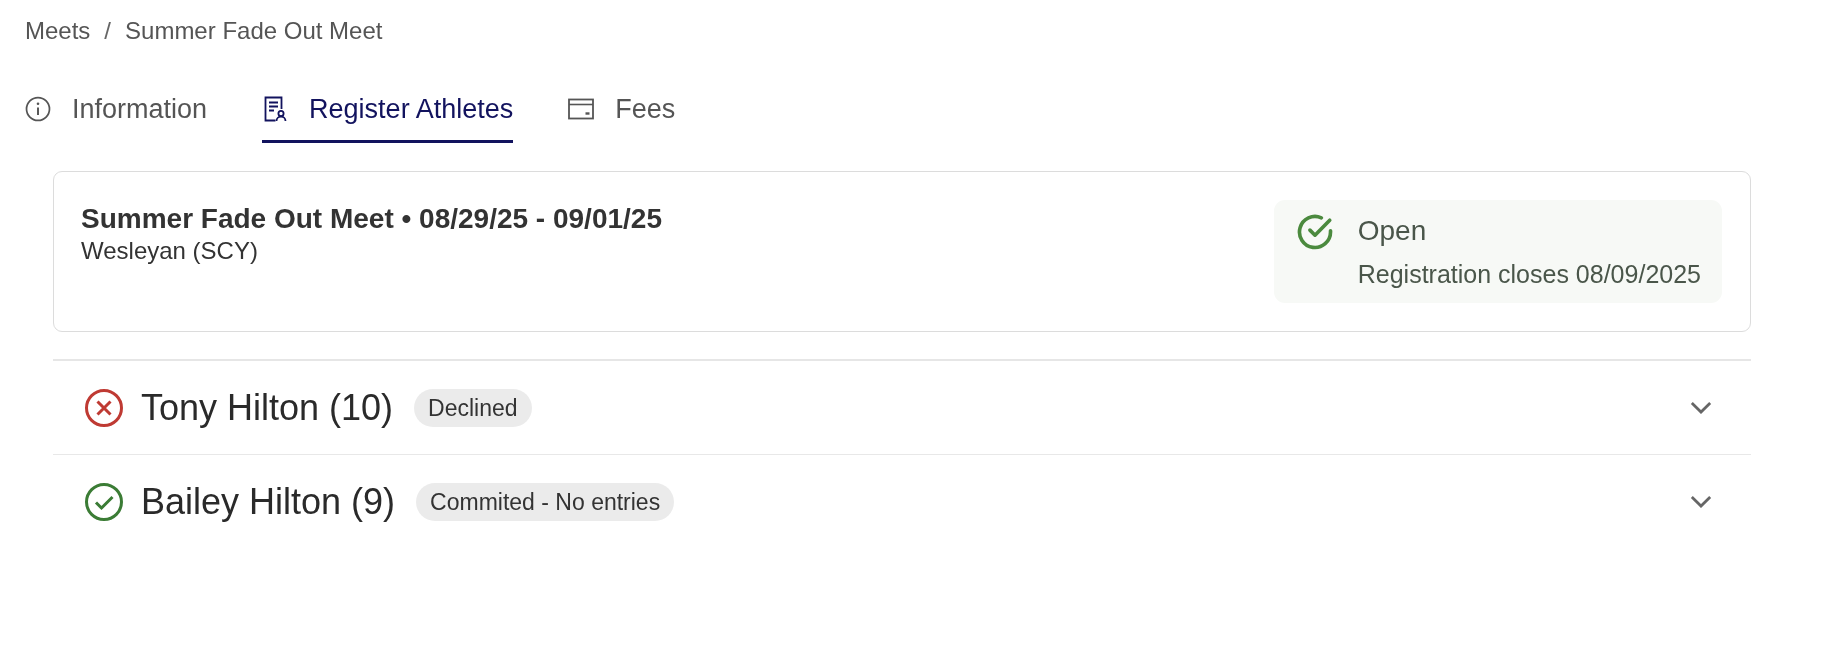 This screenshot has width=1848, height=652. Describe the element at coordinates (170, 251) in the screenshot. I see `meet-venue: Wesleyan (SCY)` at that location.